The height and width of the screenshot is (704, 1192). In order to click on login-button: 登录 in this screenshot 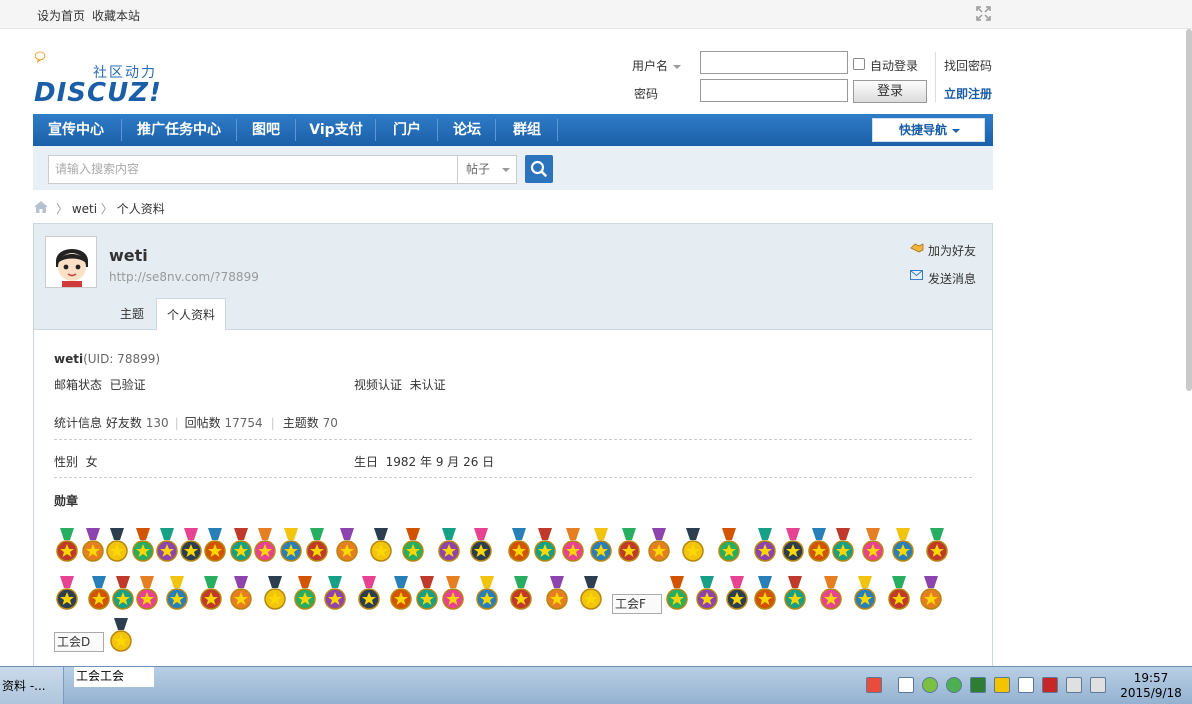, I will do `click(890, 91)`.